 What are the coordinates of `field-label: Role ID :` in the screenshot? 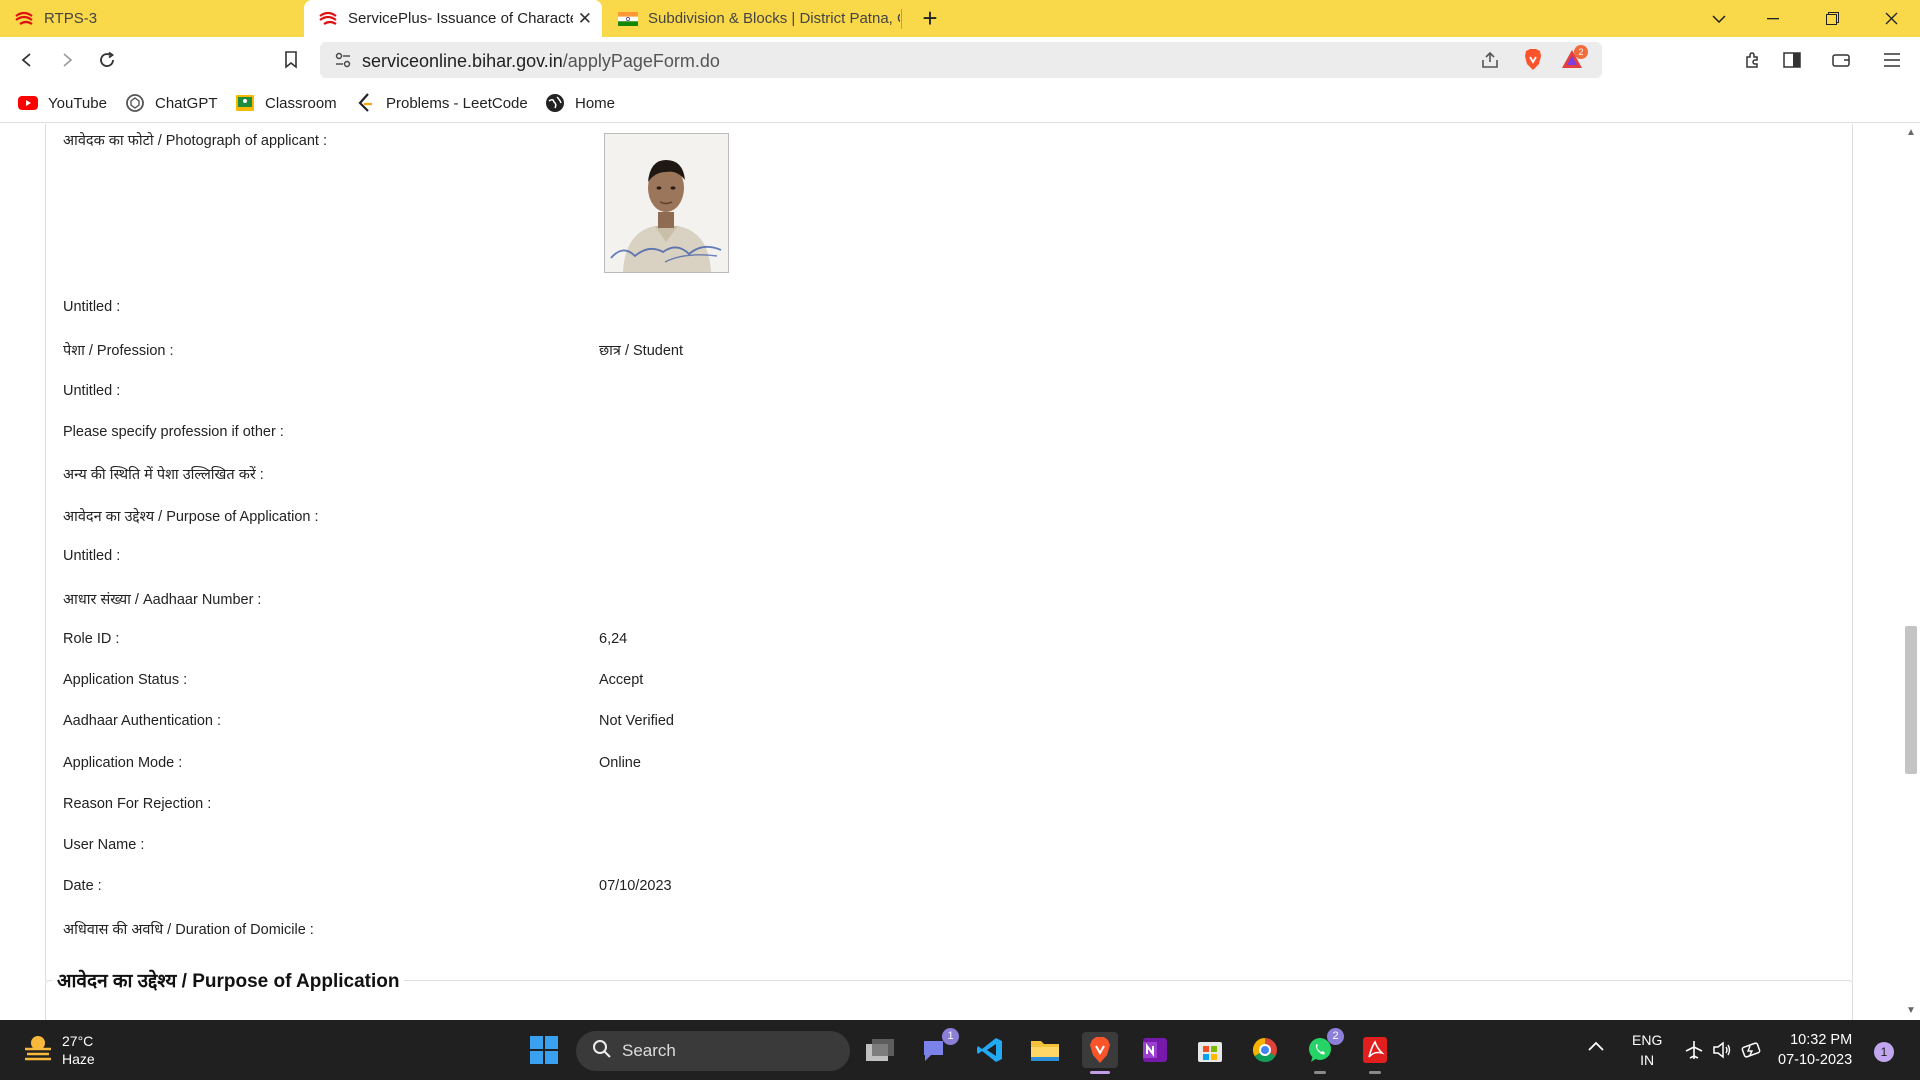 It's located at (91, 639).